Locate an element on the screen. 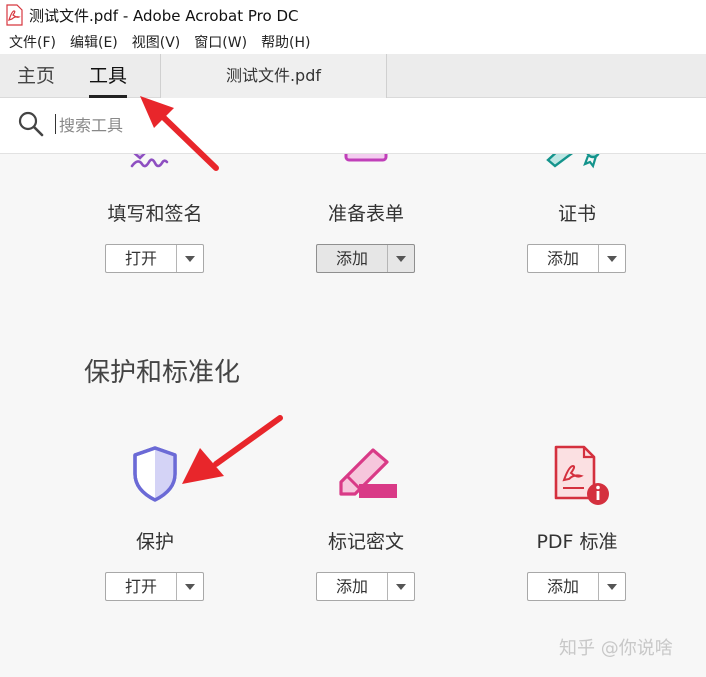  menu-view: 视图(V) is located at coordinates (156, 42).